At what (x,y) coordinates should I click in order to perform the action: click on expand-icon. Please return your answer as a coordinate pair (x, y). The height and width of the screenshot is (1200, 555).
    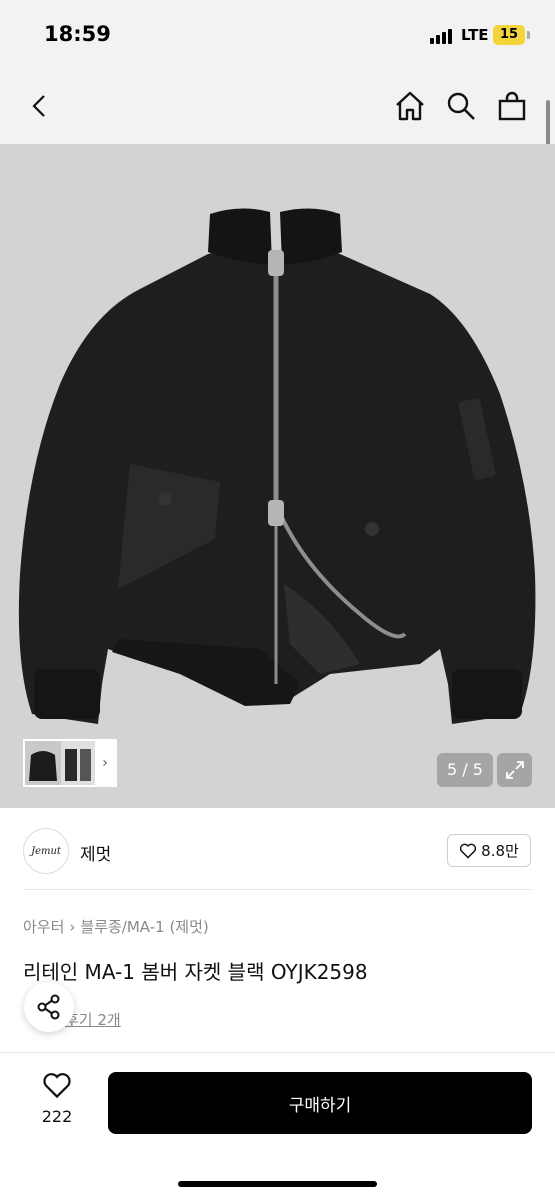
    Looking at the image, I should click on (514, 770).